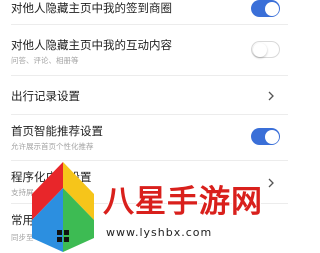  What do you see at coordinates (144, 95) in the screenshot?
I see `setting-row-travel-records: 出行记录设置` at bounding box center [144, 95].